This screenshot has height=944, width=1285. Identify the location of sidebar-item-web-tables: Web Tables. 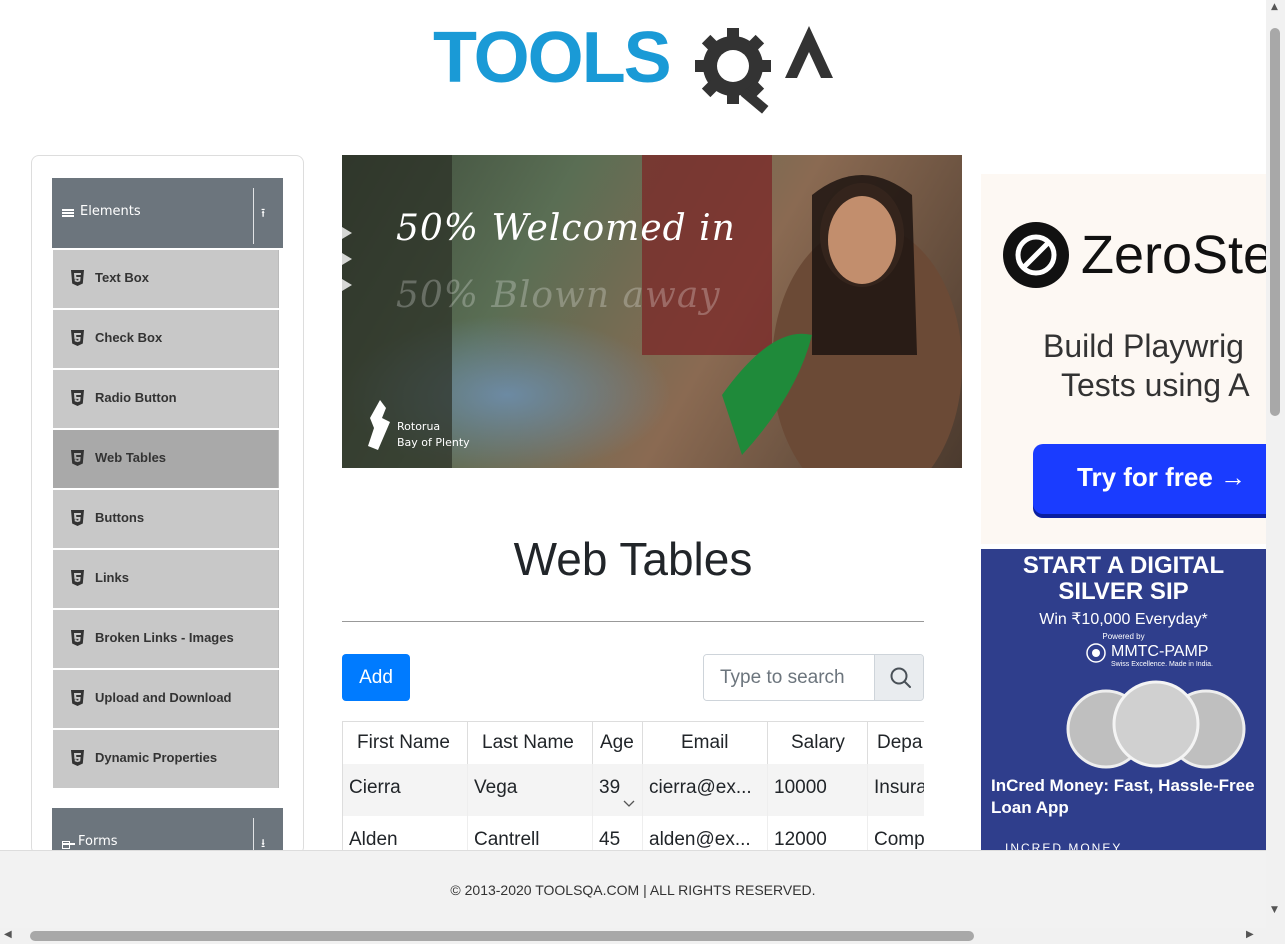
(166, 459).